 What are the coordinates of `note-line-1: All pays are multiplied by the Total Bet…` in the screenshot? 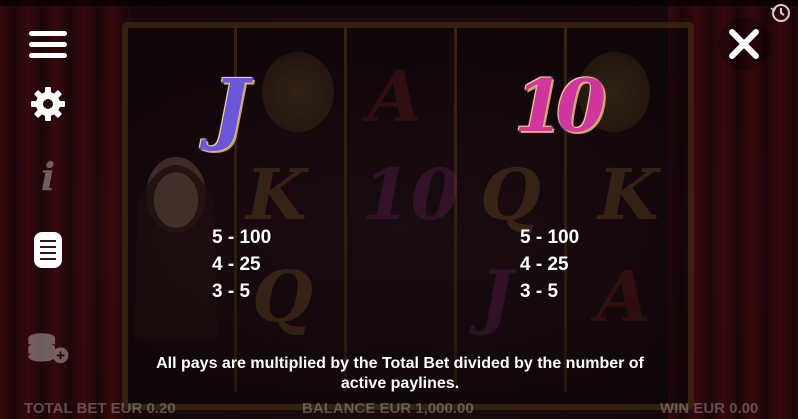 It's located at (400, 363).